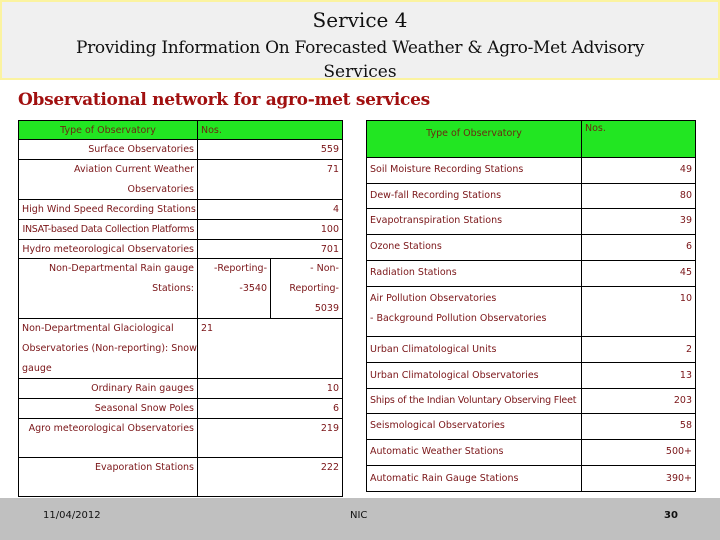 The height and width of the screenshot is (540, 720). I want to click on table-row-nos: 21, so click(270, 348).